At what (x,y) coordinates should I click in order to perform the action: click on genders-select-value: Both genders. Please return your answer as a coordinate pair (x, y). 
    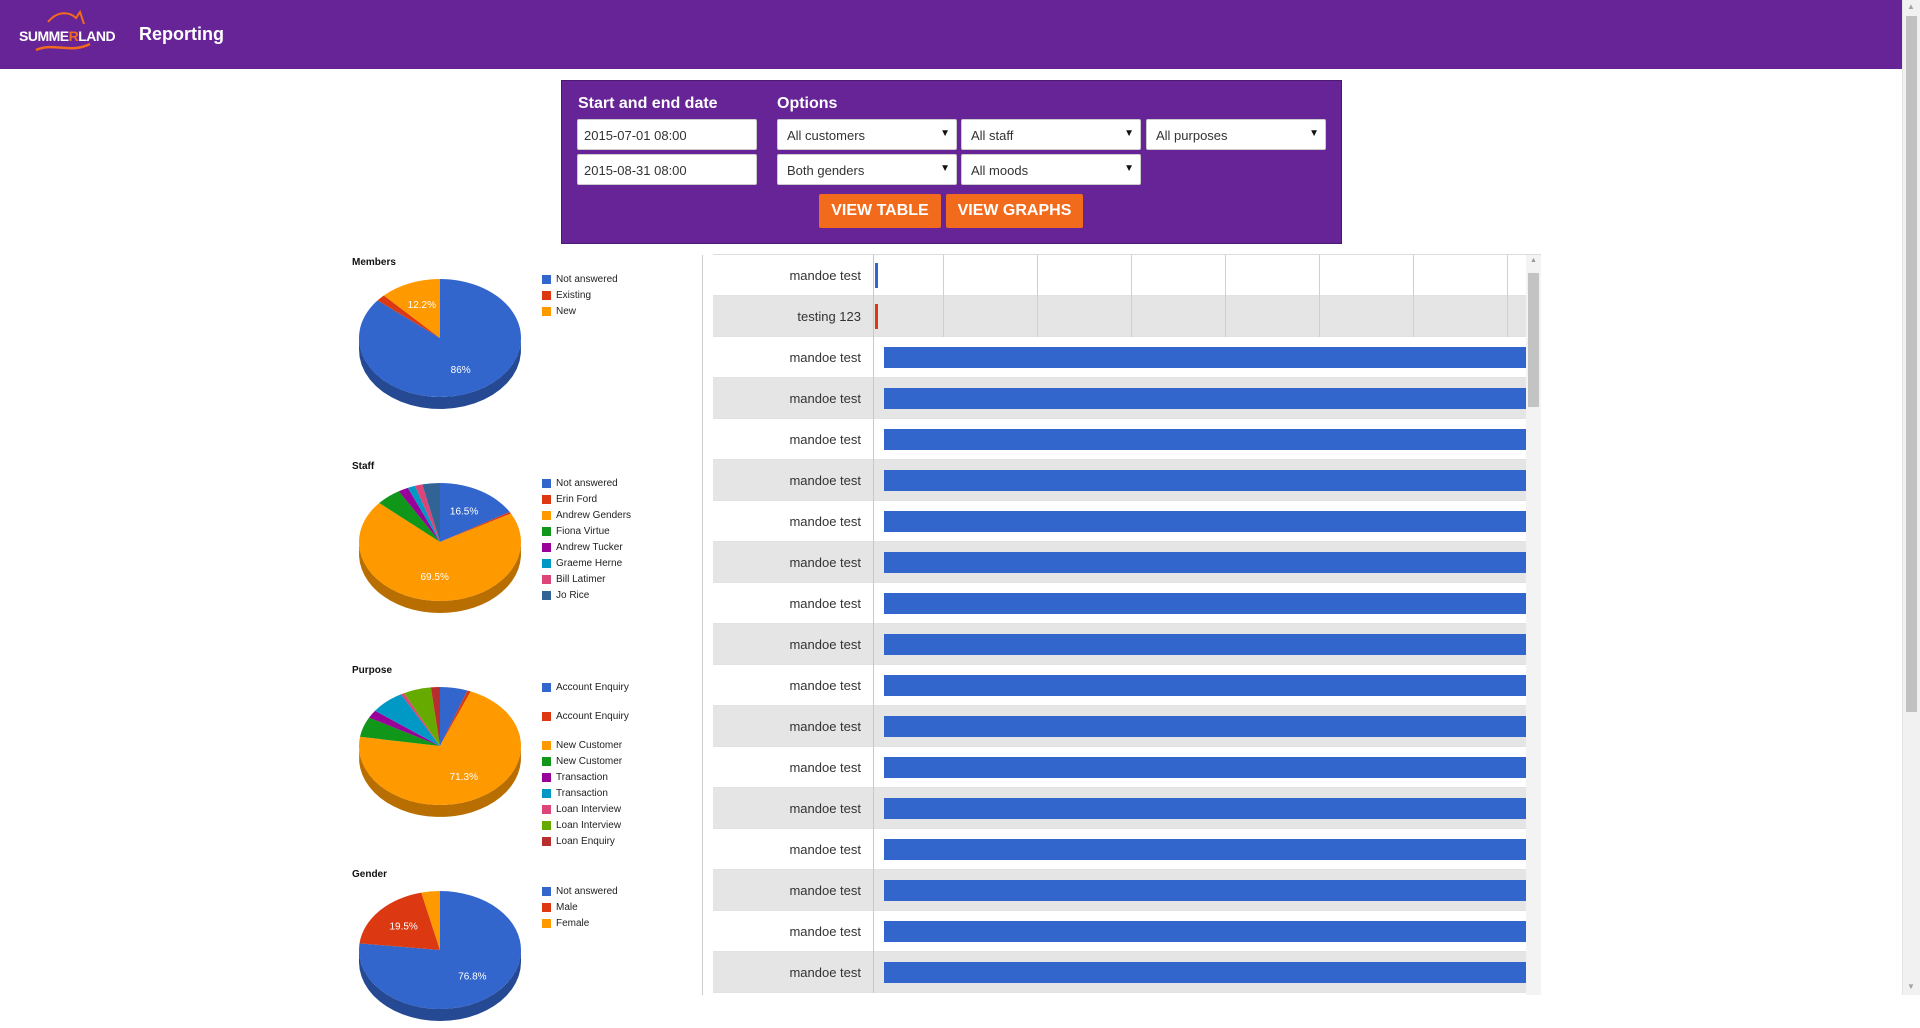
    Looking at the image, I should click on (826, 170).